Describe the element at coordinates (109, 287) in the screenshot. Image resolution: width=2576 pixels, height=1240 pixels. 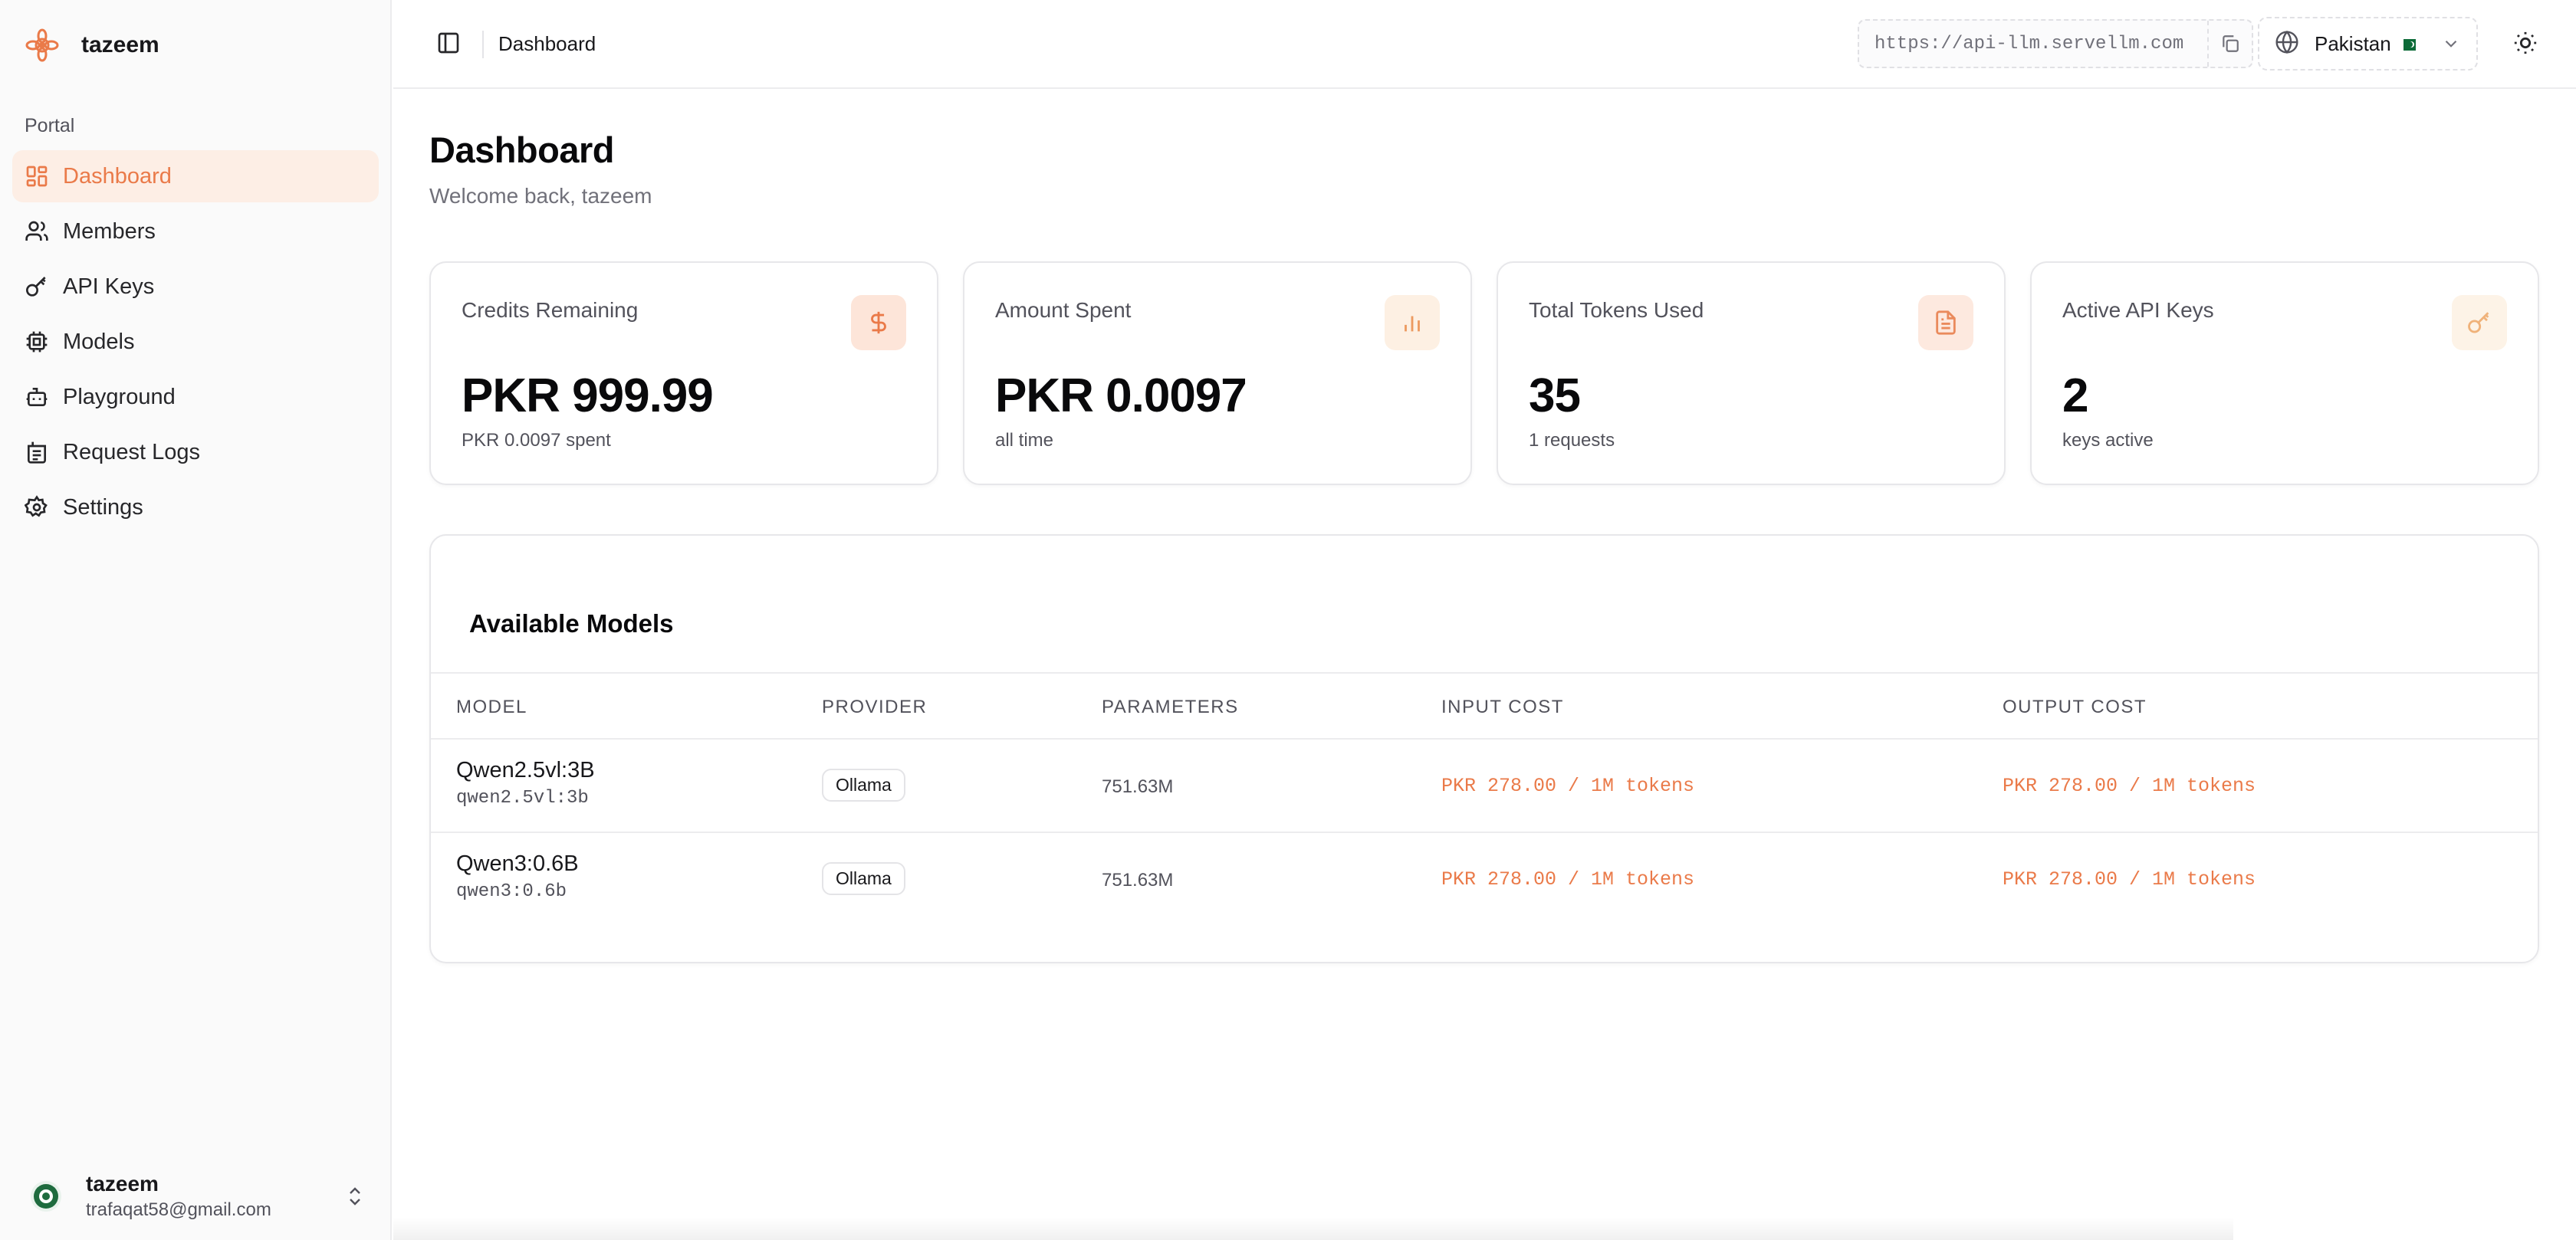
I see `sidebar-item-label: API Keys` at that location.